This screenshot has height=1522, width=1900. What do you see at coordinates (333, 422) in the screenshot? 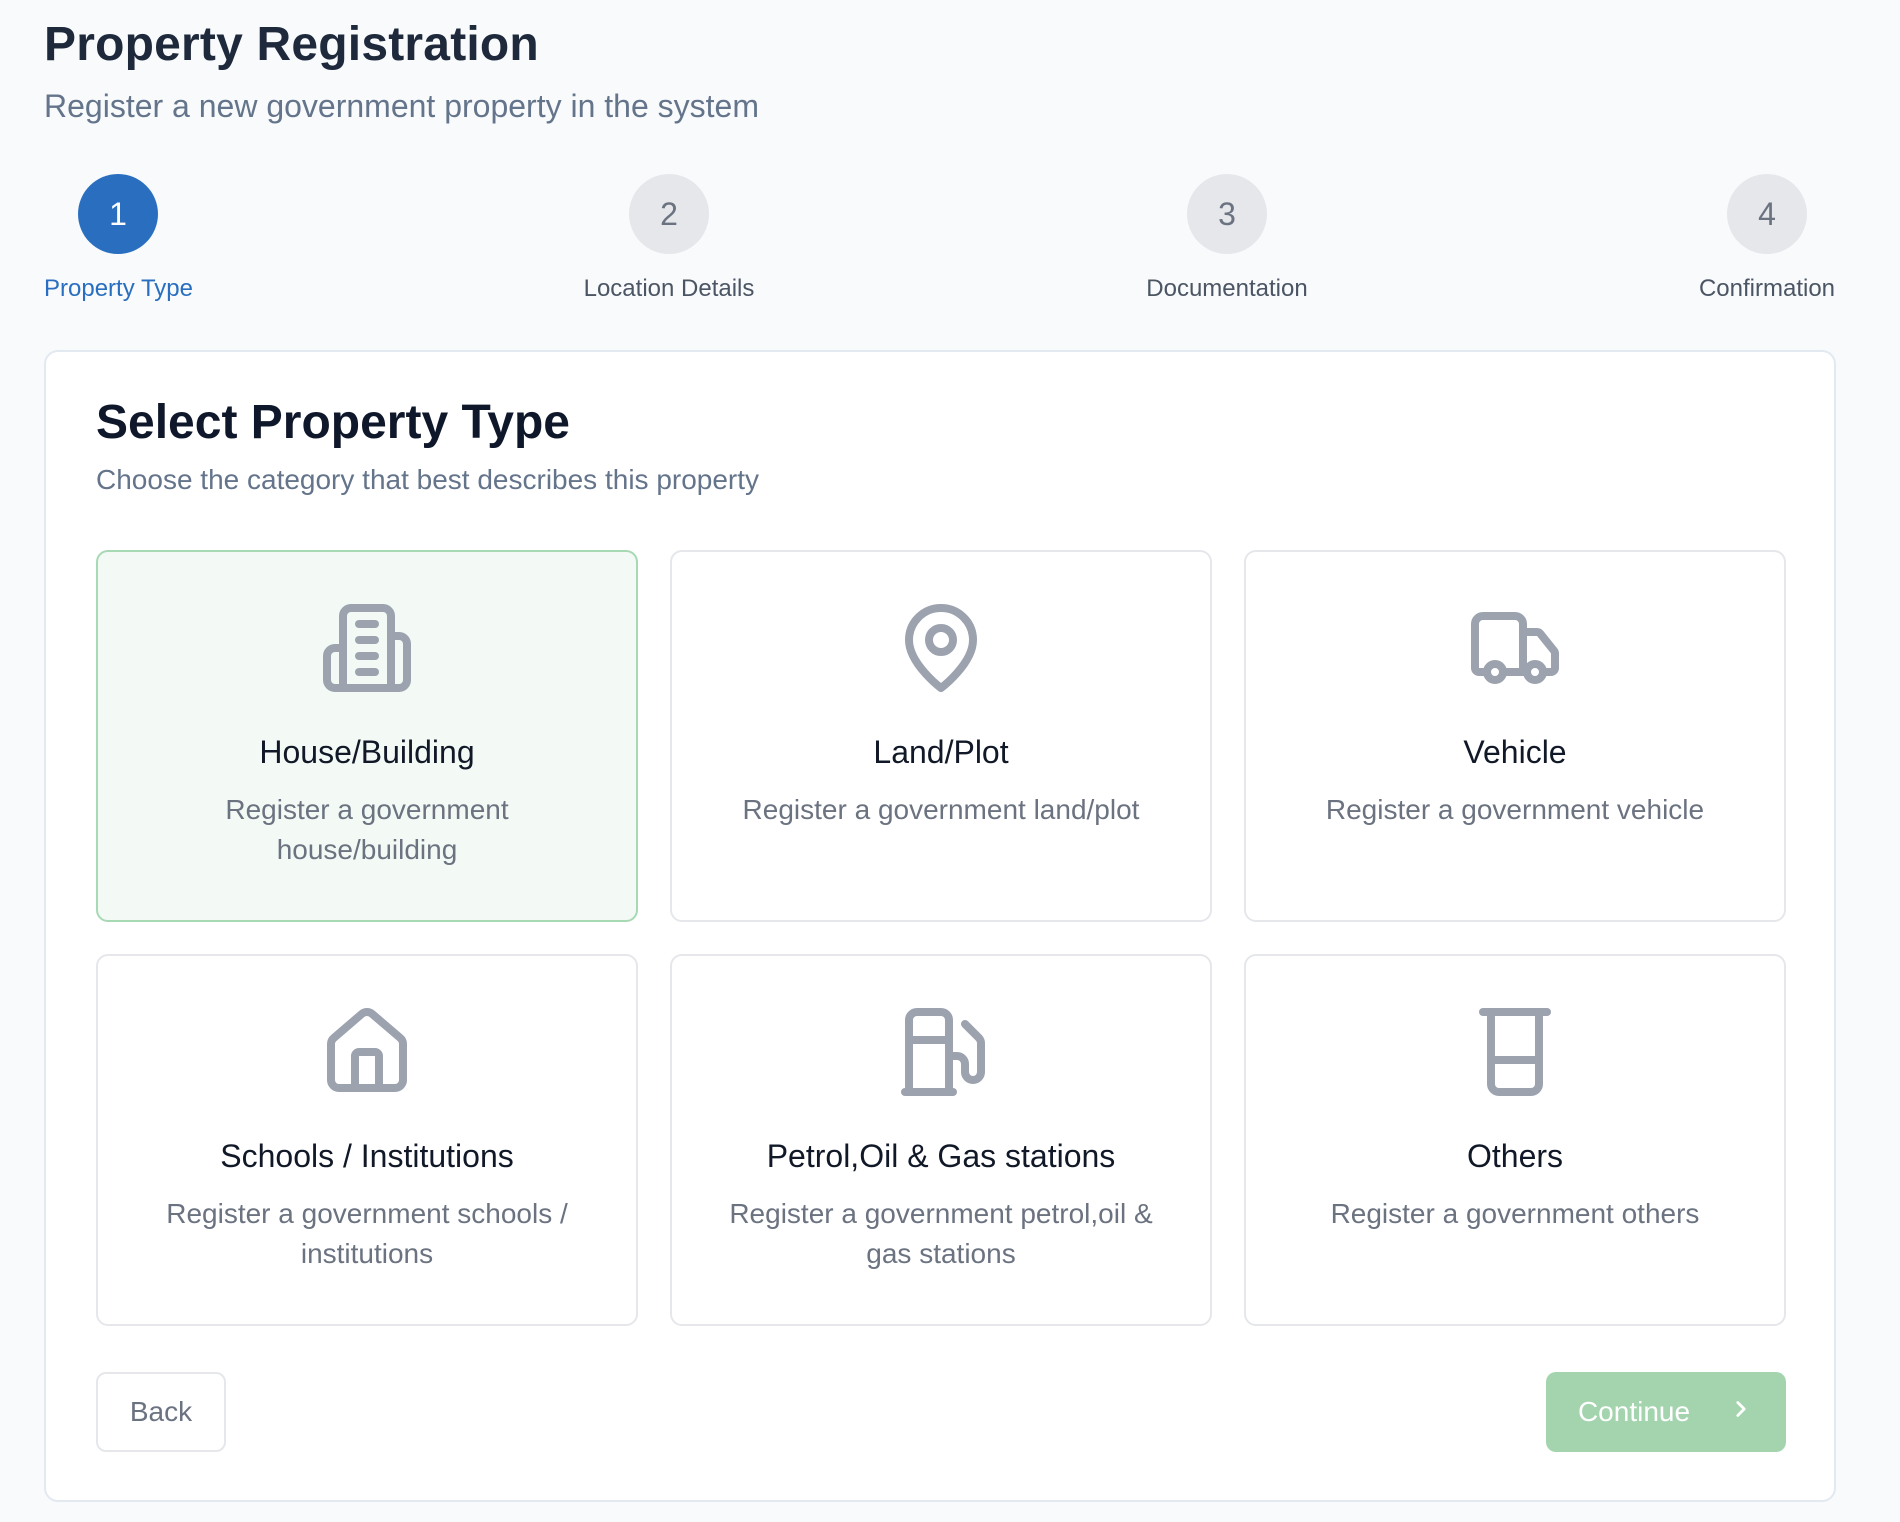
I see `section-title: Select Property Type` at bounding box center [333, 422].